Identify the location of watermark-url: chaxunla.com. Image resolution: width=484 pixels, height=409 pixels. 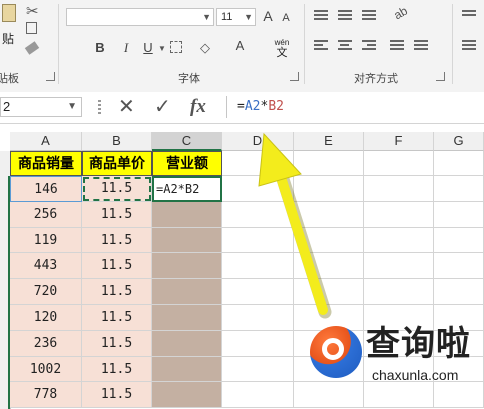
(415, 375).